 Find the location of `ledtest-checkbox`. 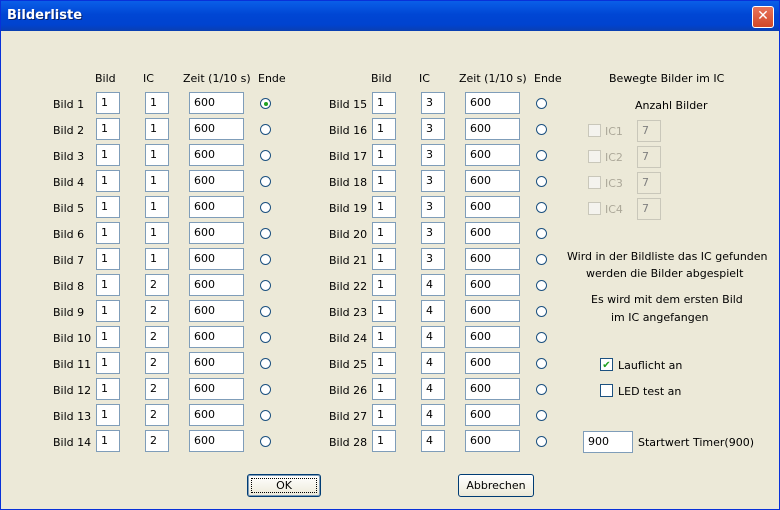

ledtest-checkbox is located at coordinates (606, 390).